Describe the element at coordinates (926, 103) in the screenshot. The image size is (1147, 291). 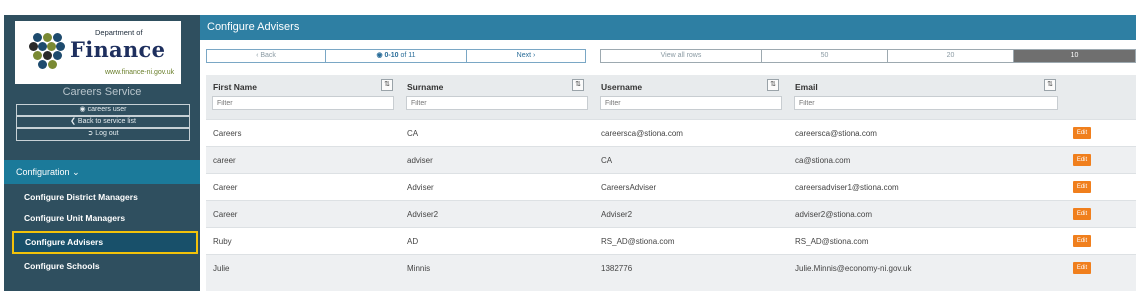
I see `filter-email-input` at that location.